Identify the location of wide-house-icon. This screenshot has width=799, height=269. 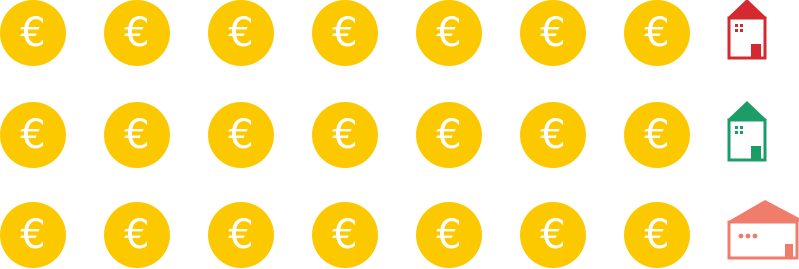
(763, 230).